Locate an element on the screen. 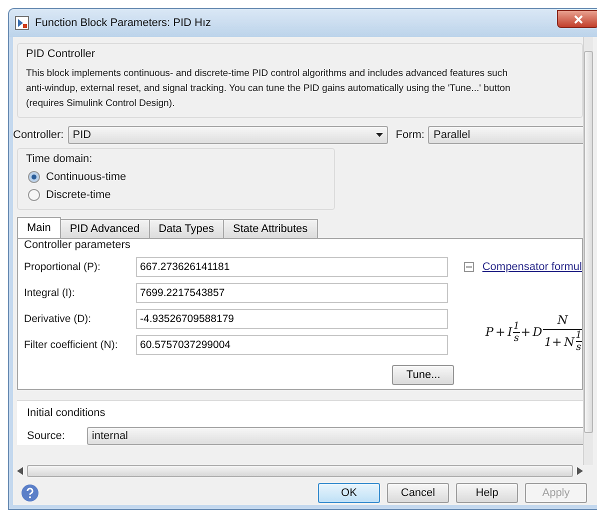 The height and width of the screenshot is (514, 597). description-text: (requires Simulink Control Design). is located at coordinates (100, 104).